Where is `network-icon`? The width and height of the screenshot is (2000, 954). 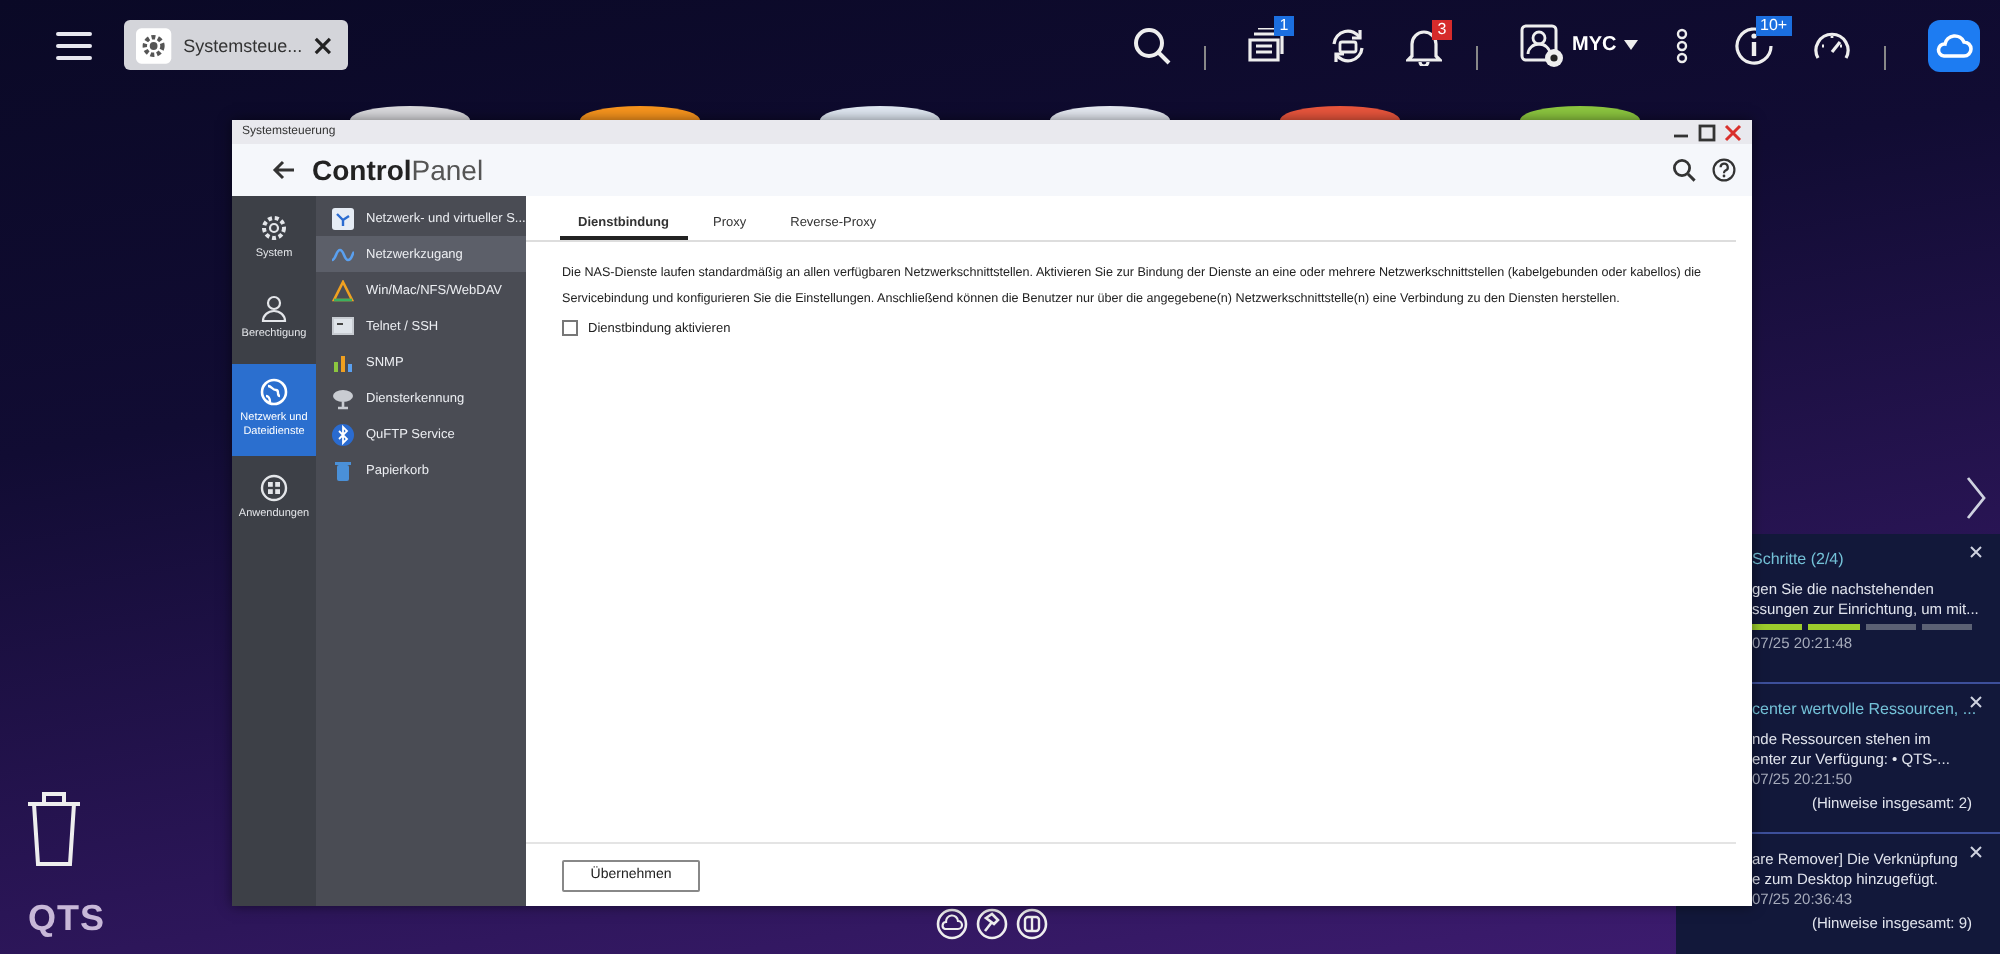
network-icon is located at coordinates (343, 218).